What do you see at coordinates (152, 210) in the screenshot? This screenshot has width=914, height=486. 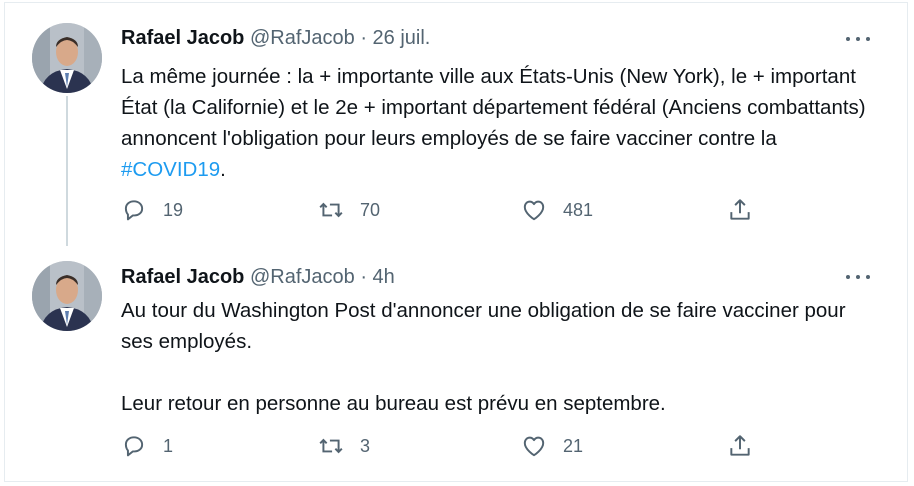 I see `reply-button: 19` at bounding box center [152, 210].